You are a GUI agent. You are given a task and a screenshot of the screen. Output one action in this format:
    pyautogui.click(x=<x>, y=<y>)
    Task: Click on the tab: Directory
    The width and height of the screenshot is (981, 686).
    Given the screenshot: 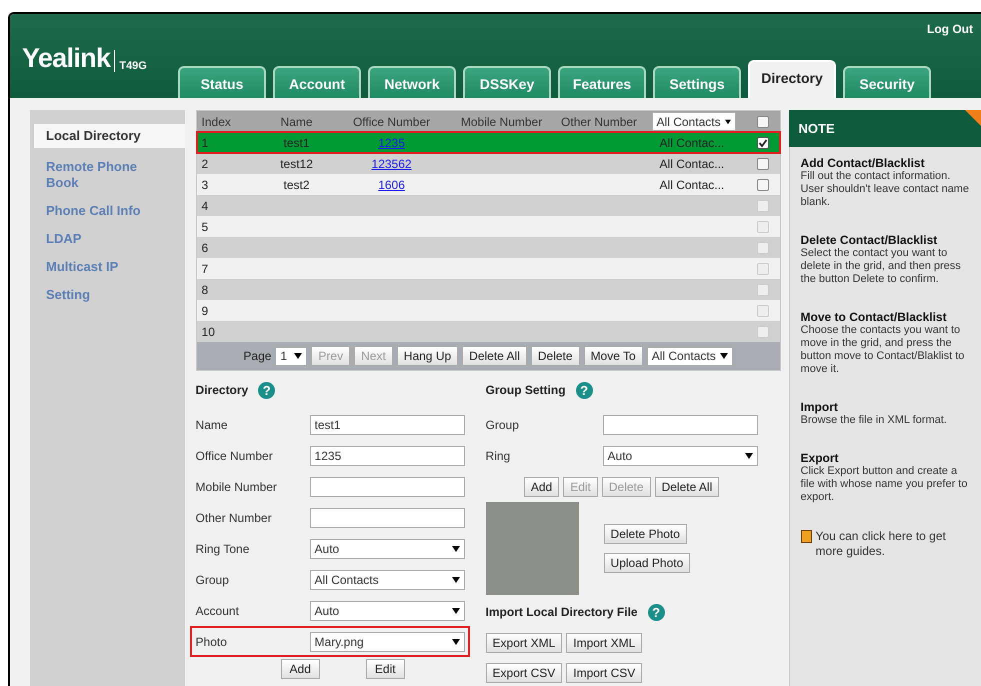 What is the action you would take?
    pyautogui.click(x=792, y=79)
    